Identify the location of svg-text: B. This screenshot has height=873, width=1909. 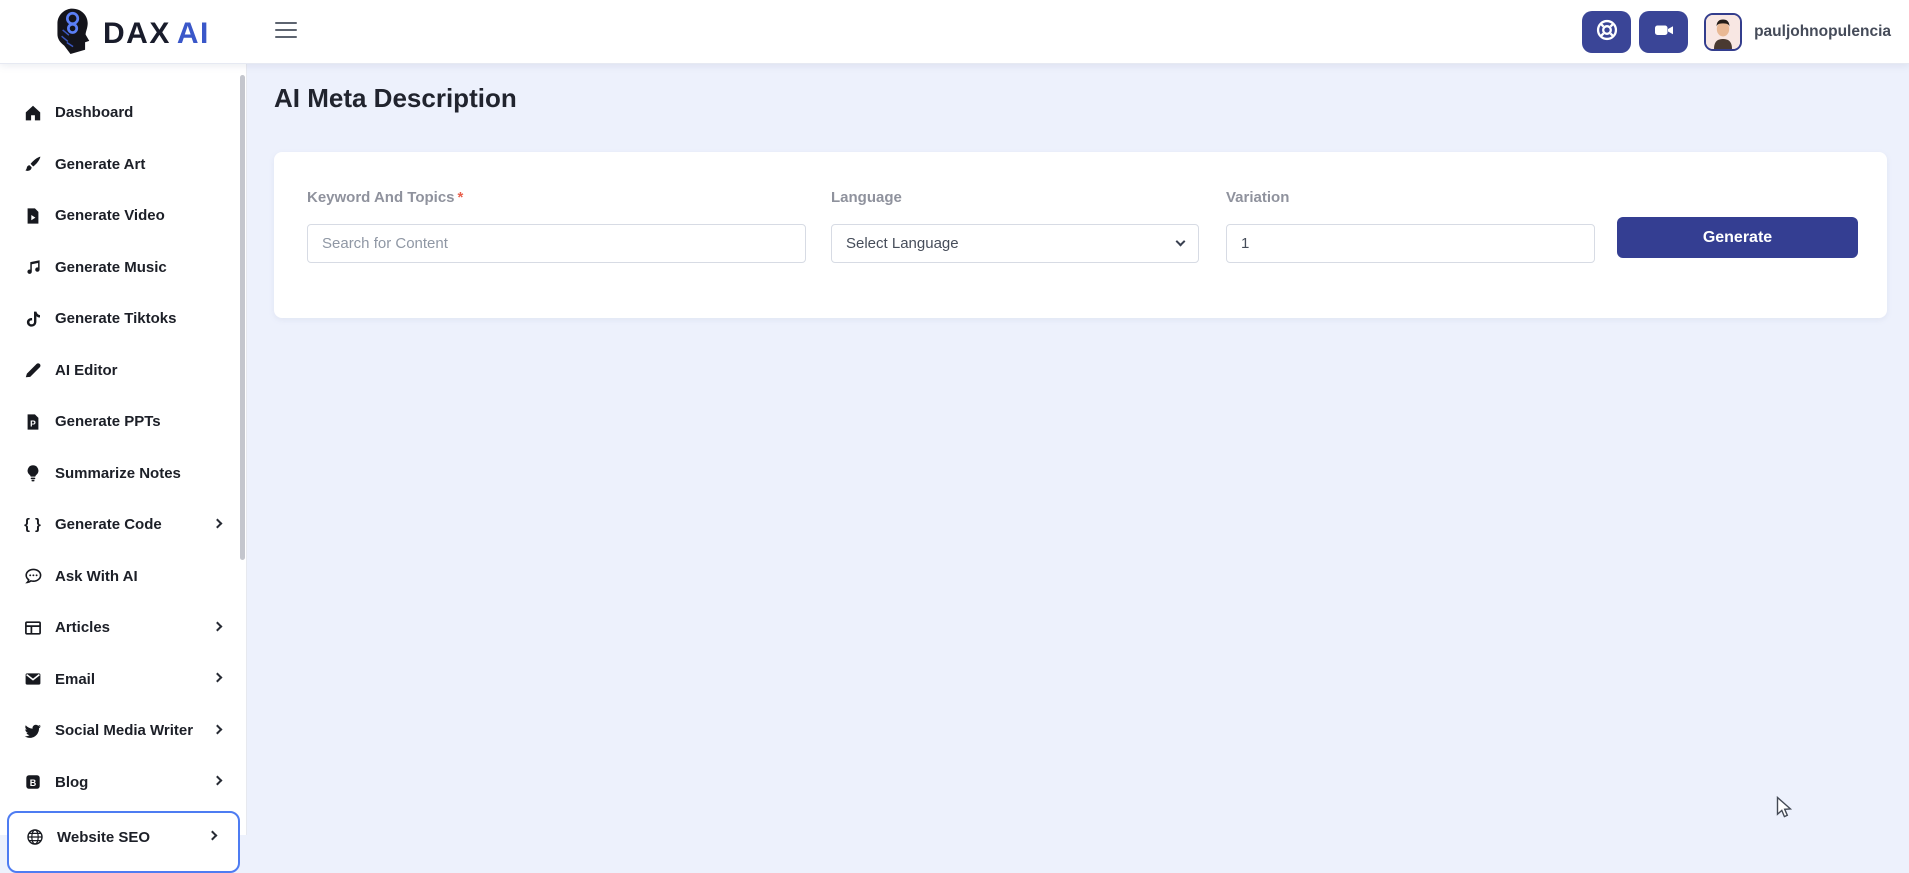
(33, 783).